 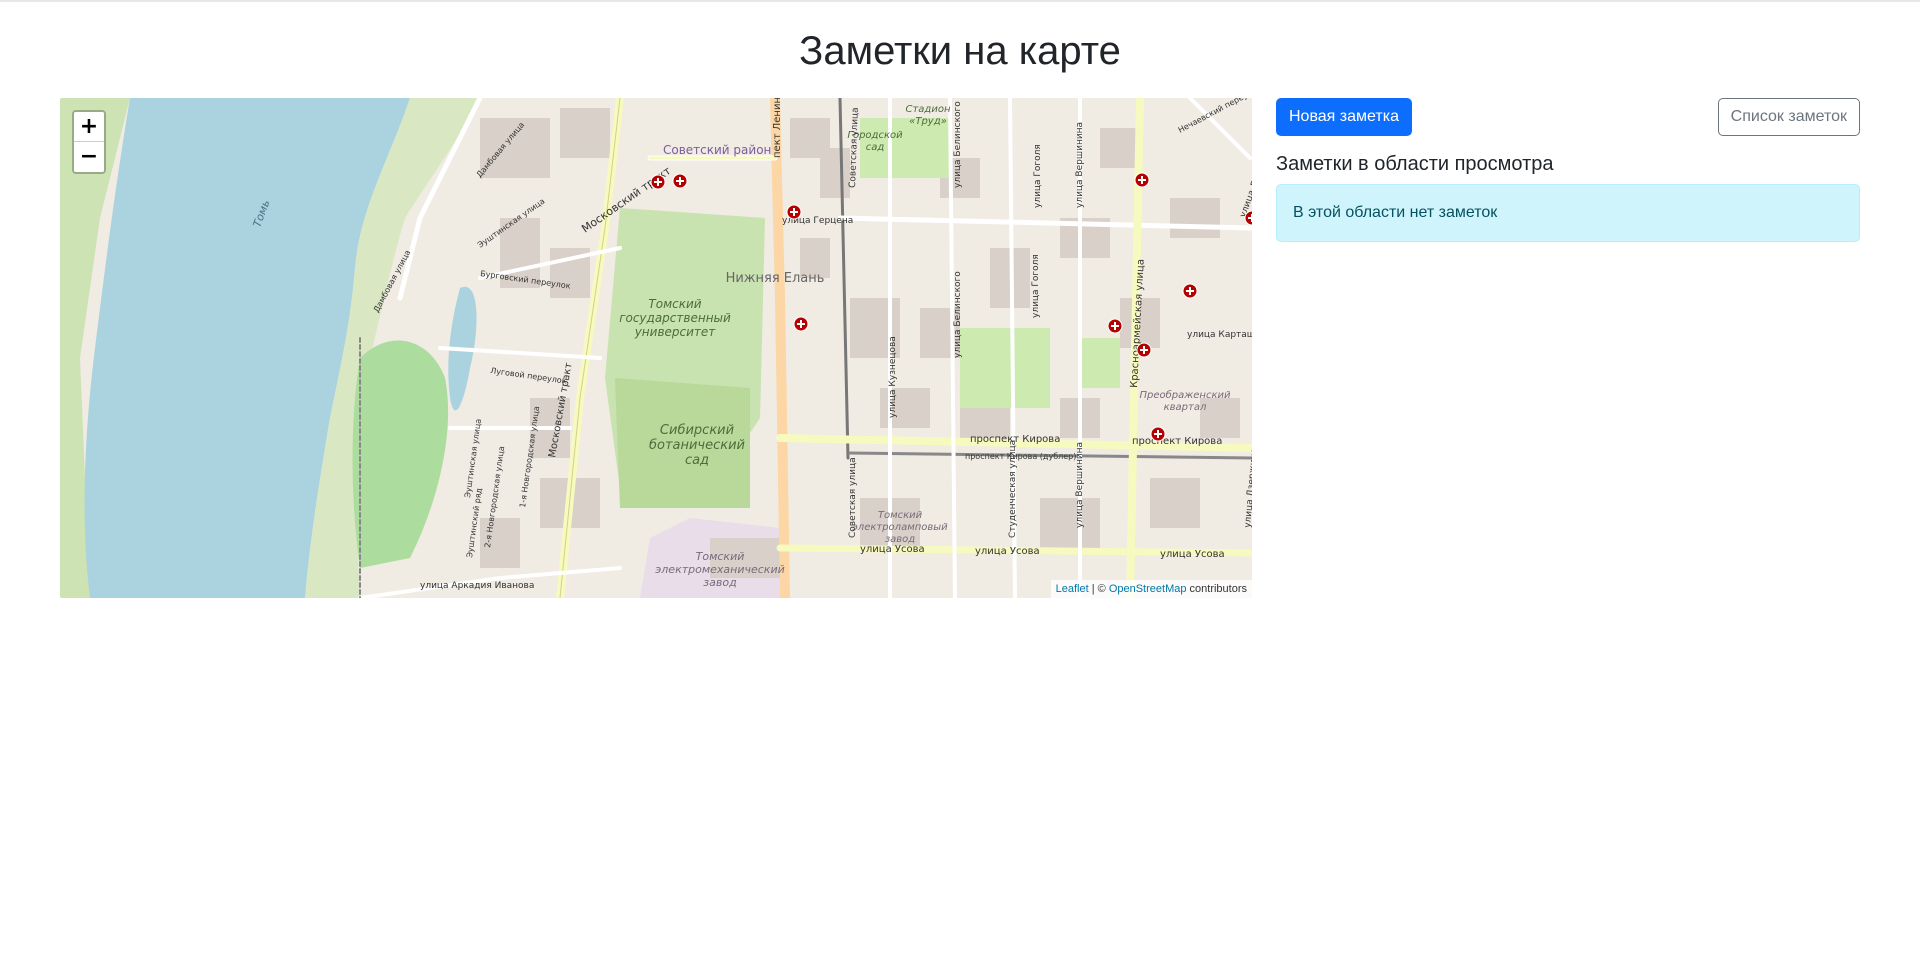 I want to click on label-district: Советский район, so click(x=717, y=150).